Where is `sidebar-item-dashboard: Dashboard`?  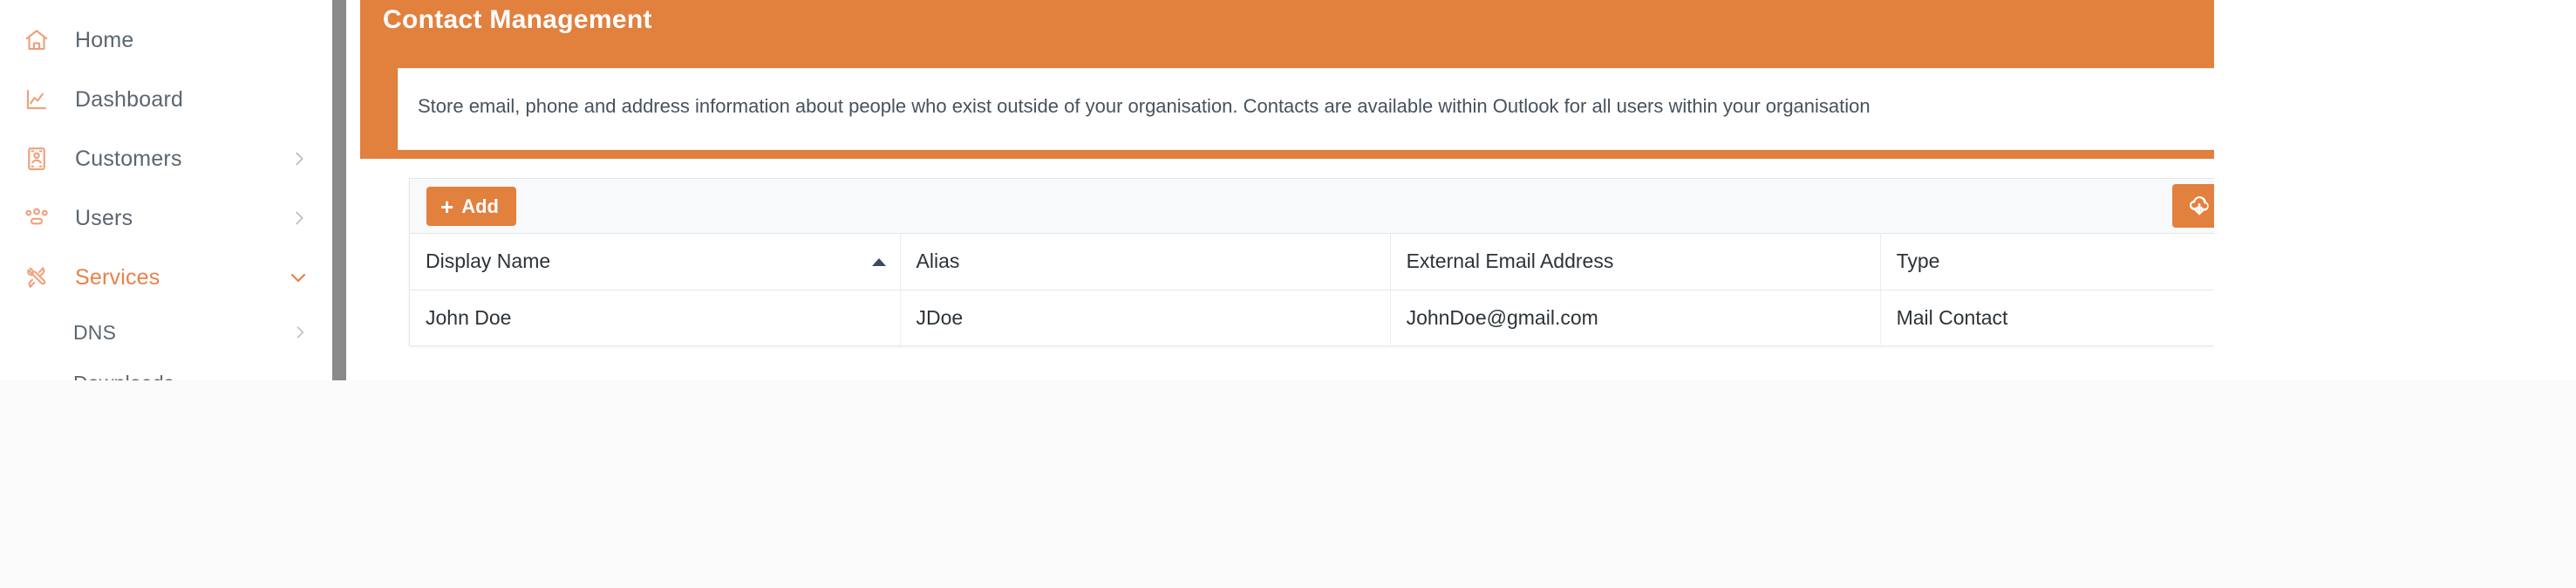
sidebar-item-dashboard: Dashboard is located at coordinates (165, 99).